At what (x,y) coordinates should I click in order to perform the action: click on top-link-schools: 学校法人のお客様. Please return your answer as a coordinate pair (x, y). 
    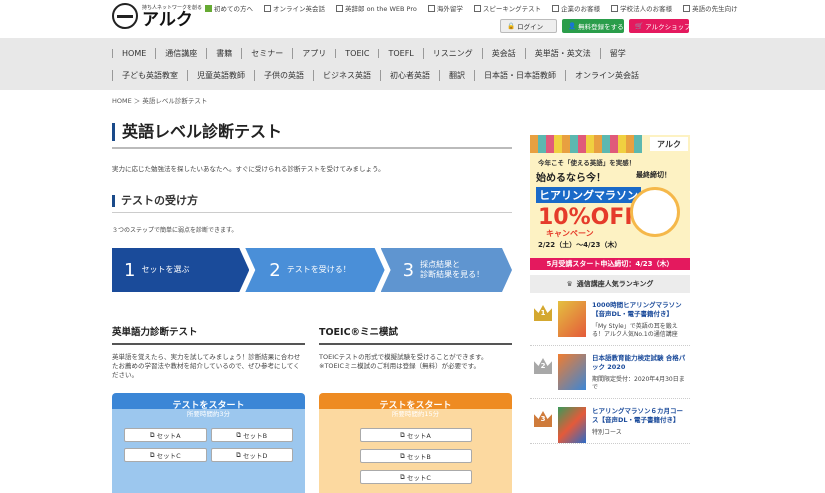
    Looking at the image, I should click on (641, 8).